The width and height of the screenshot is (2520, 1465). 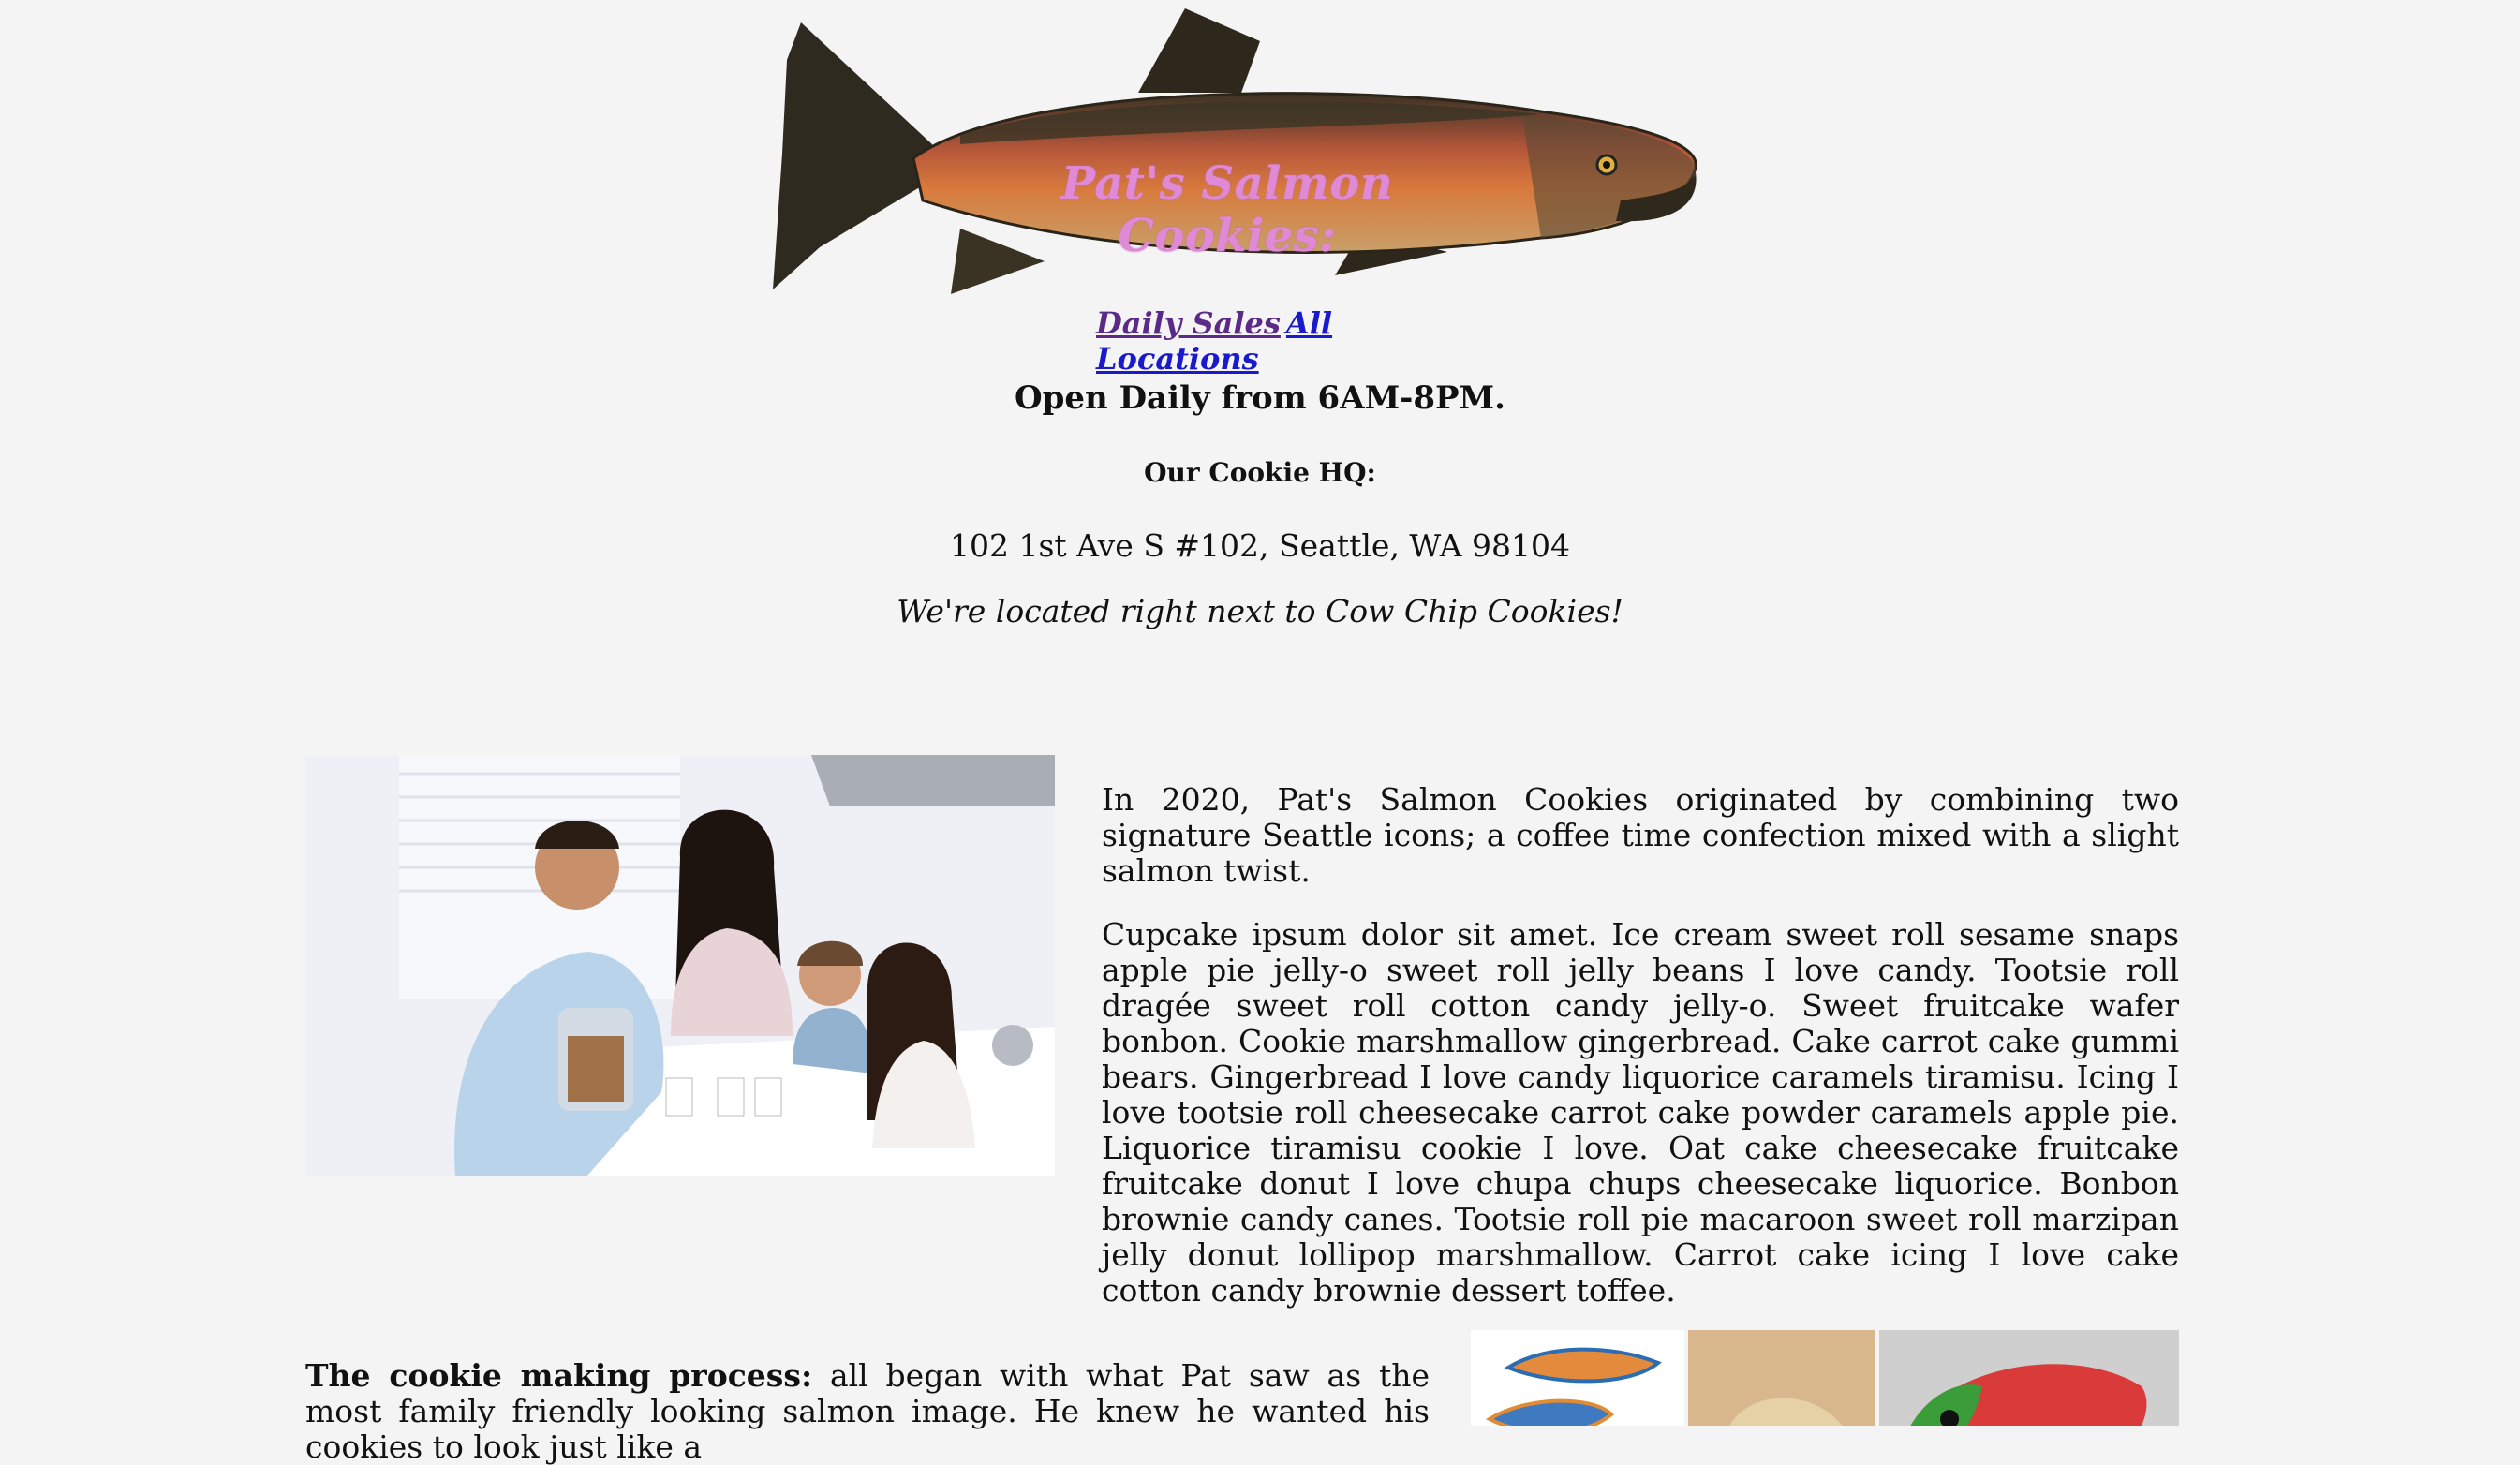 I want to click on family-photo, so click(x=680, y=965).